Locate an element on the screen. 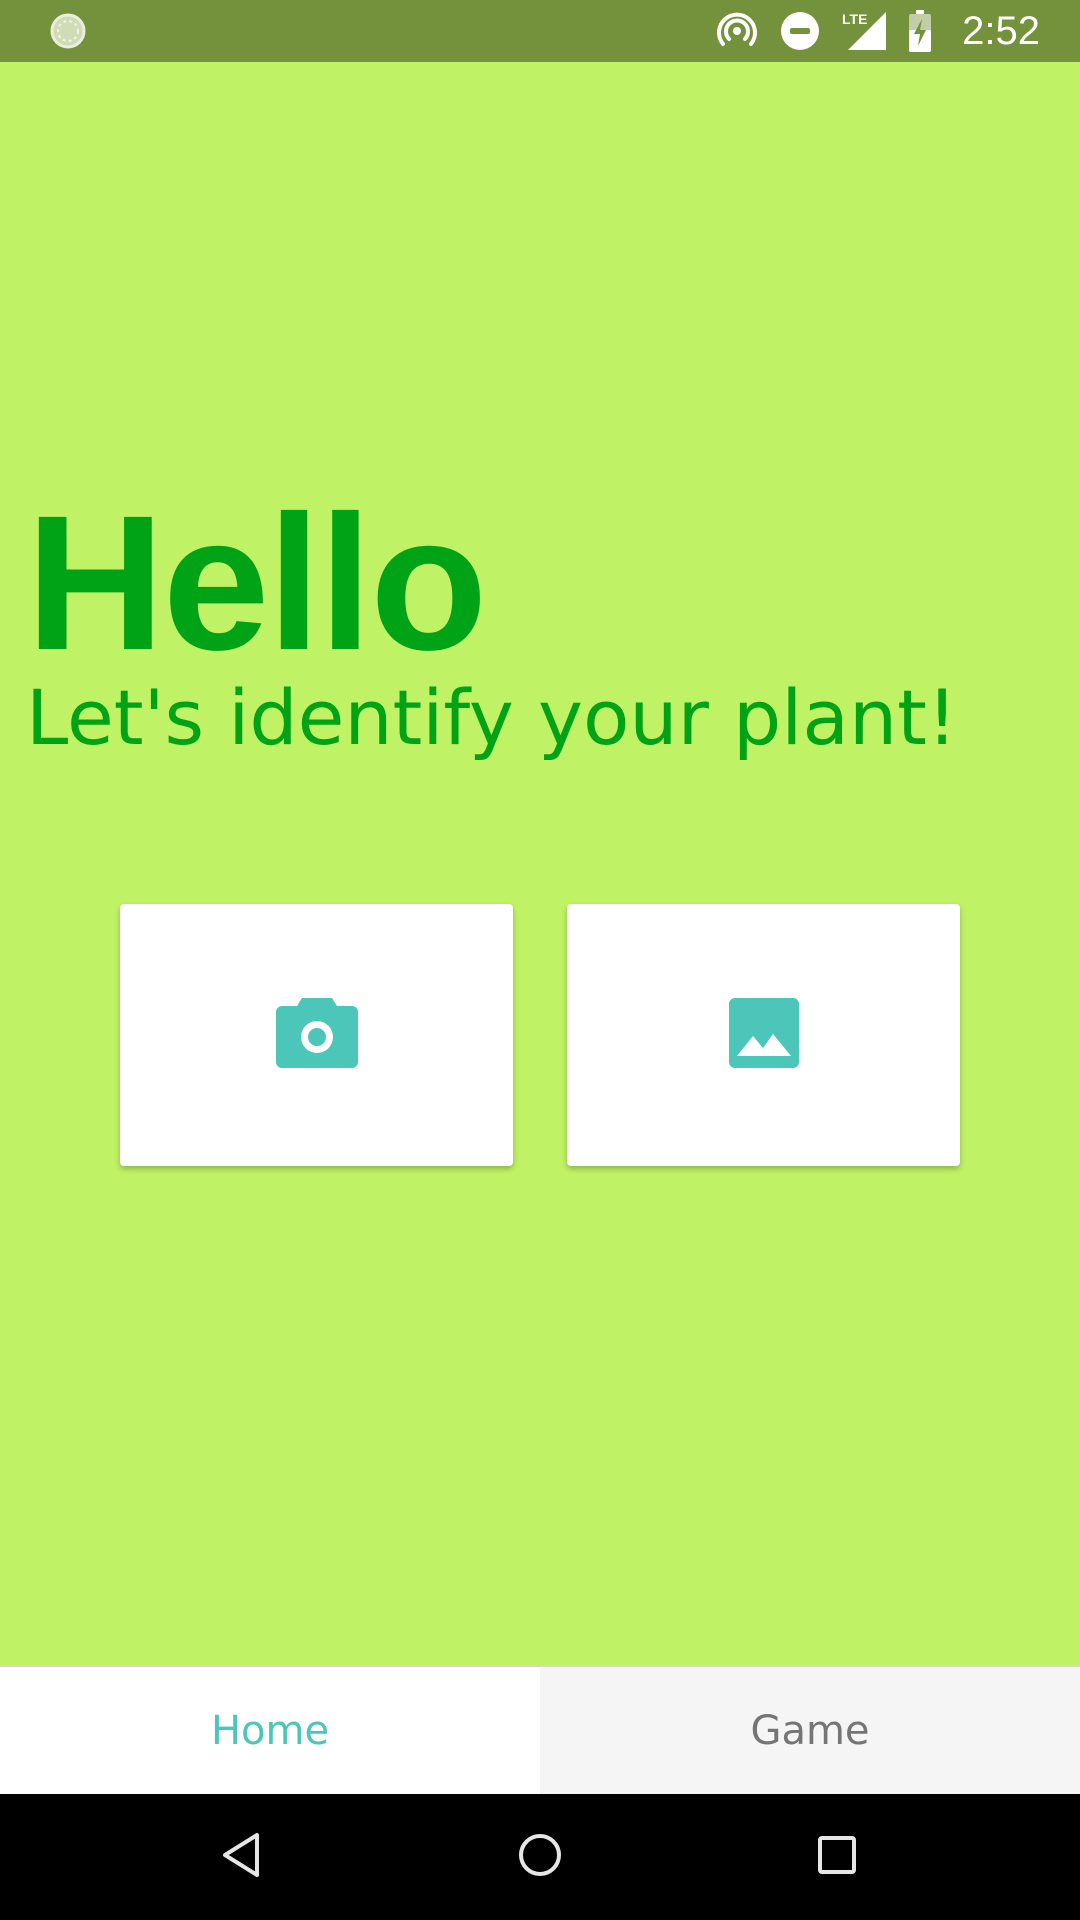 The width and height of the screenshot is (1080, 1920). image-icon is located at coordinates (763, 1035).